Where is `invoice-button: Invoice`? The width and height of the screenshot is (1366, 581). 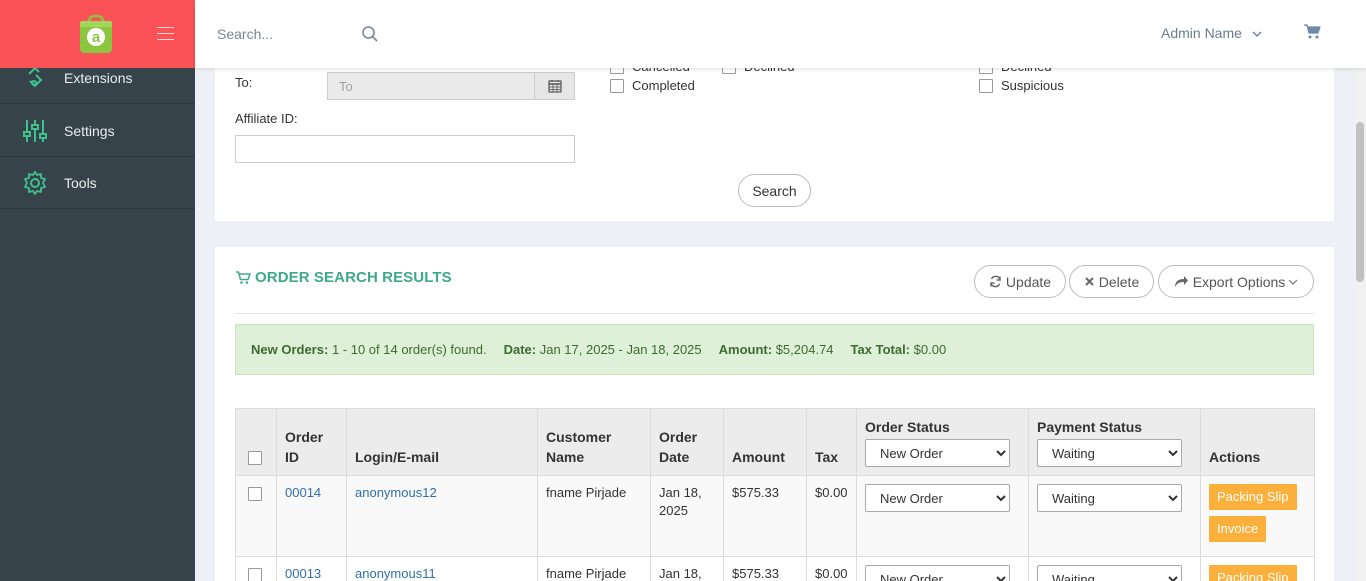 invoice-button: Invoice is located at coordinates (1238, 529).